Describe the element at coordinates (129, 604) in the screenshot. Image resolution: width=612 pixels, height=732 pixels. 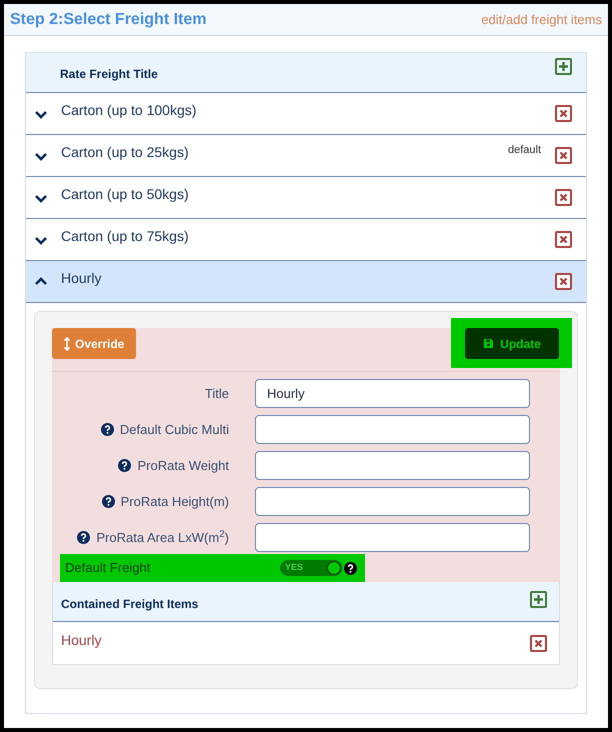
I see `contained-header: Contained Freight Items` at that location.